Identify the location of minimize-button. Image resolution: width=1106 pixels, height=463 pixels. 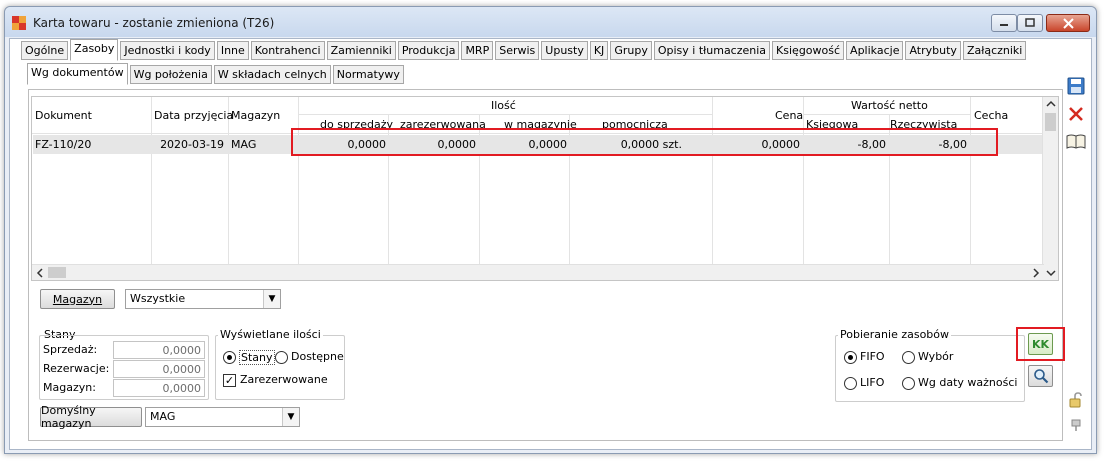
(1004, 23).